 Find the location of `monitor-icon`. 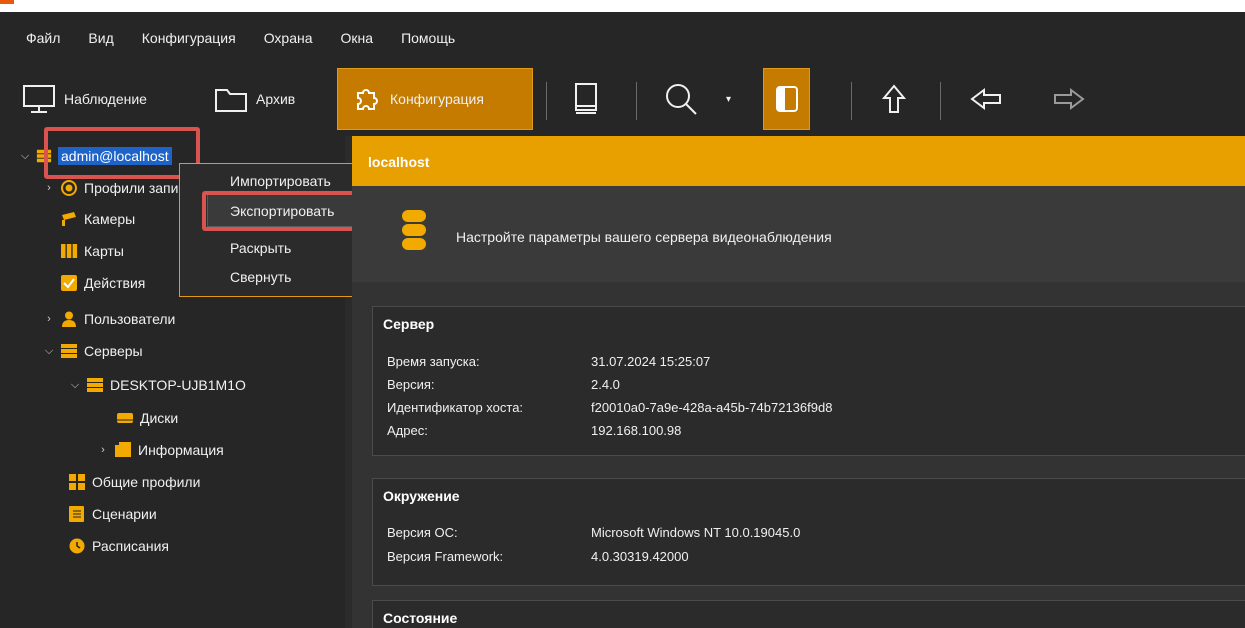

monitor-icon is located at coordinates (39, 99).